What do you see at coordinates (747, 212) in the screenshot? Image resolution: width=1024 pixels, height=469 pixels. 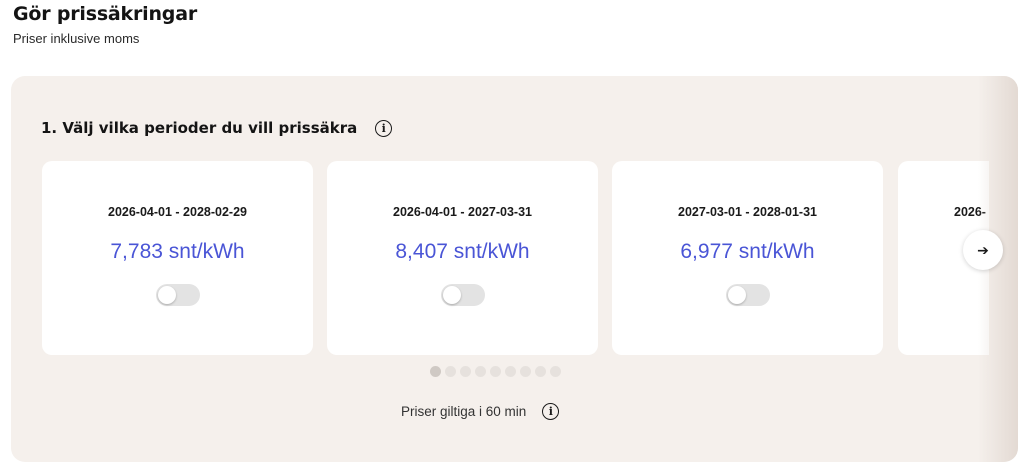 I see `period-dates: 2027-03-01 - 2028-01-31` at bounding box center [747, 212].